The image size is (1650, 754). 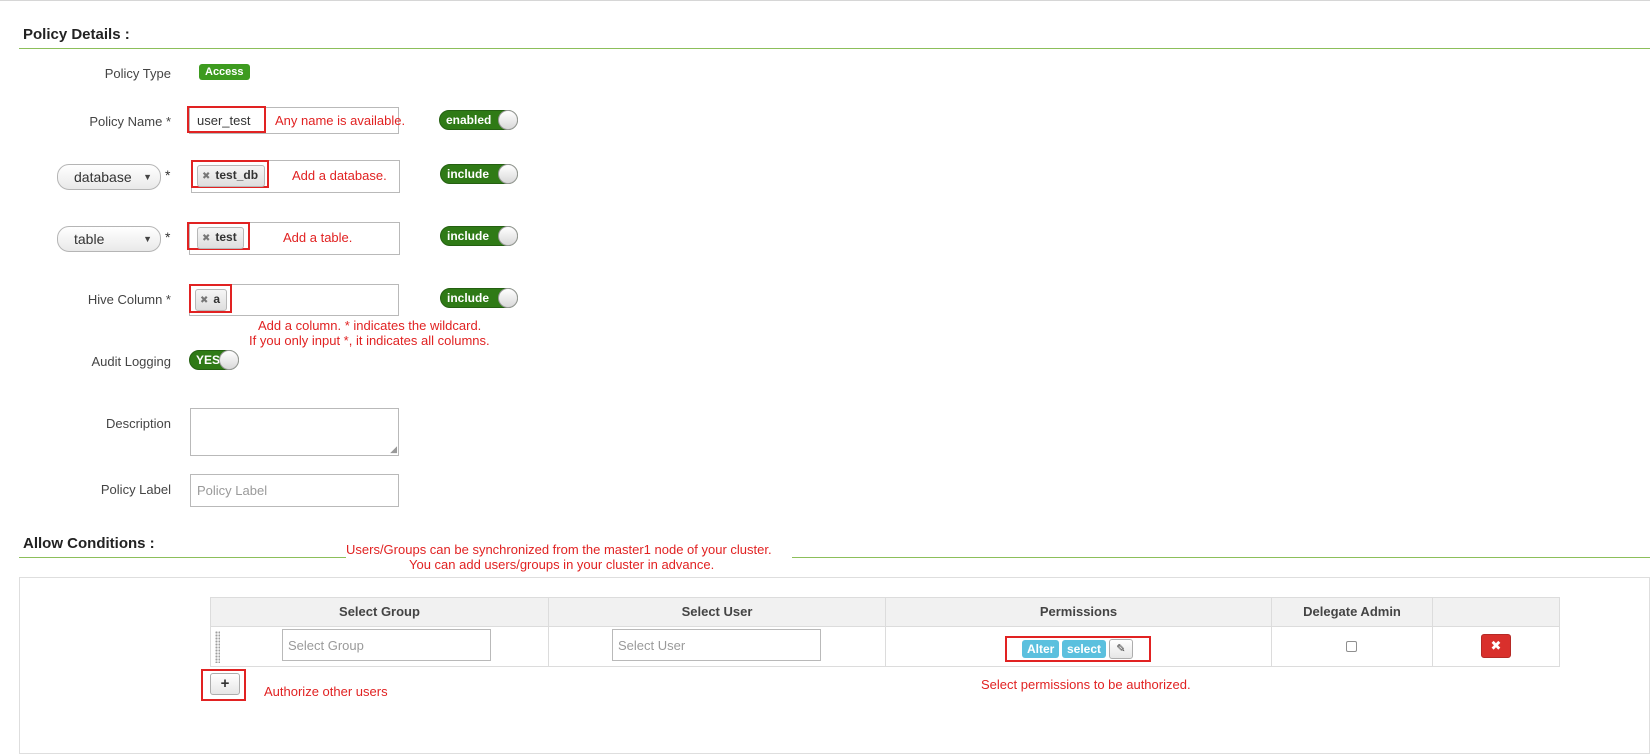 I want to click on delegate-admin-checkbox, so click(x=1351, y=646).